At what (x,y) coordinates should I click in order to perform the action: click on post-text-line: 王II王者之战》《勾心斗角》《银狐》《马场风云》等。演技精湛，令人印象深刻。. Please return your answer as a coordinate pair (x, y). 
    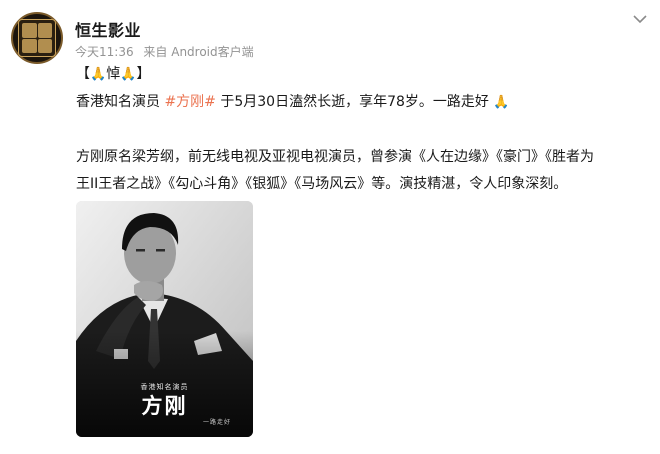
    Looking at the image, I should click on (322, 184).